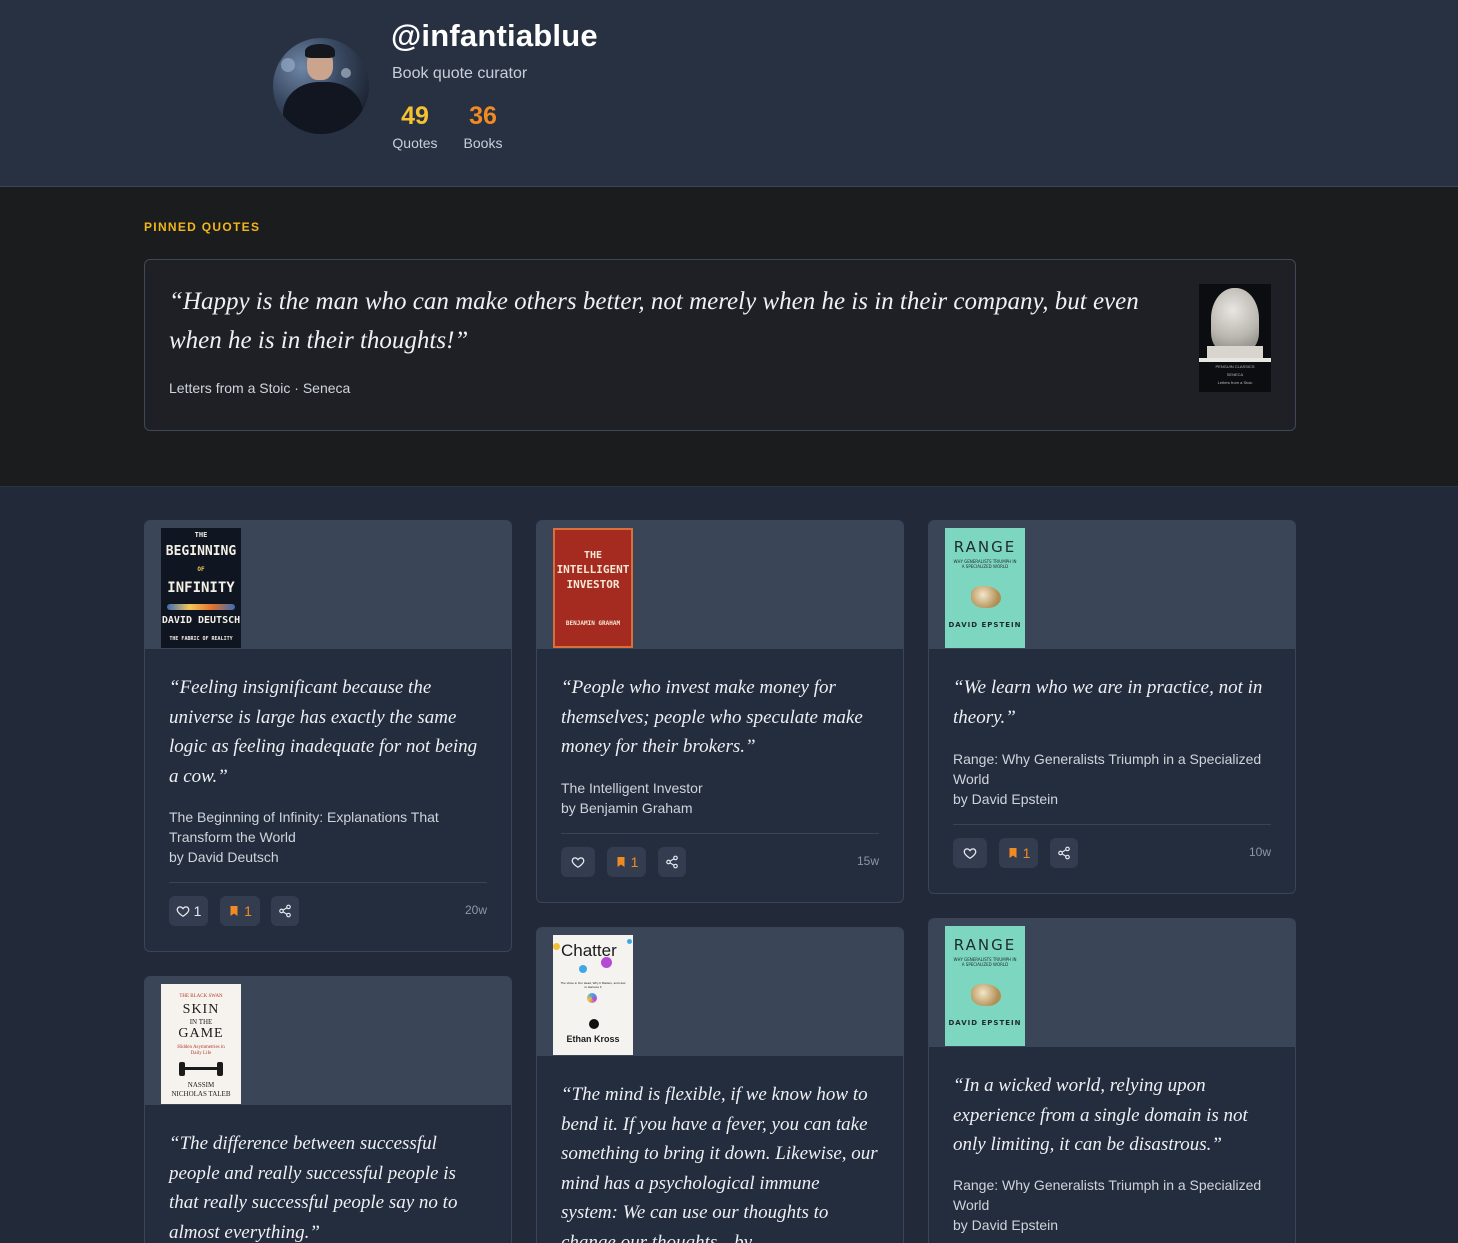 The width and height of the screenshot is (1458, 1243). Describe the element at coordinates (1235, 366) in the screenshot. I see `cover-series: PENGUIN CLASSICS` at that location.